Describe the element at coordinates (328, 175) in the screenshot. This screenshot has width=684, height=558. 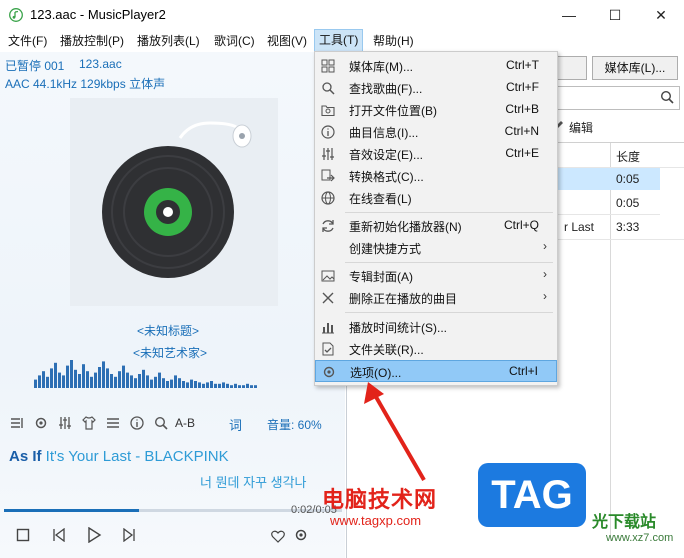
I see `convert-icon` at that location.